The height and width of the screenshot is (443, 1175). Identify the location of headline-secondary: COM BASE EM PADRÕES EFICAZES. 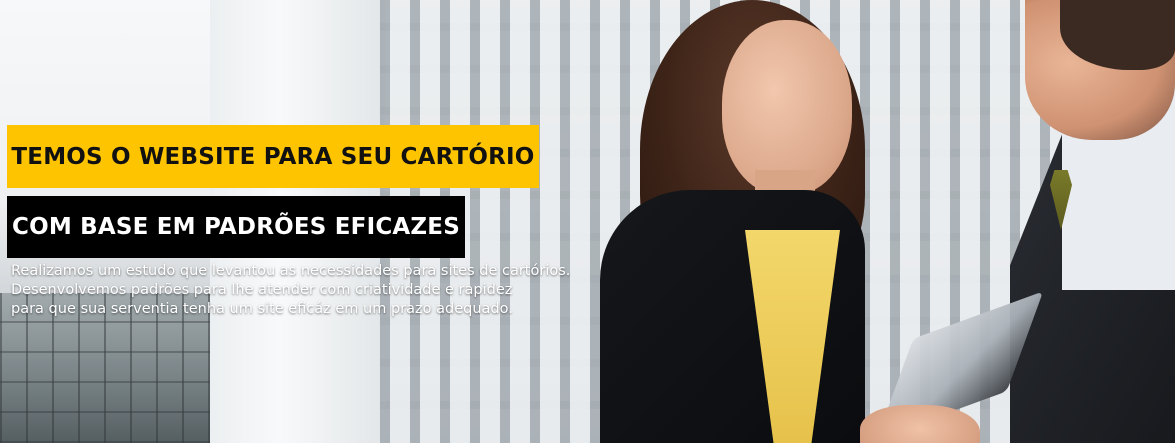
(236, 227).